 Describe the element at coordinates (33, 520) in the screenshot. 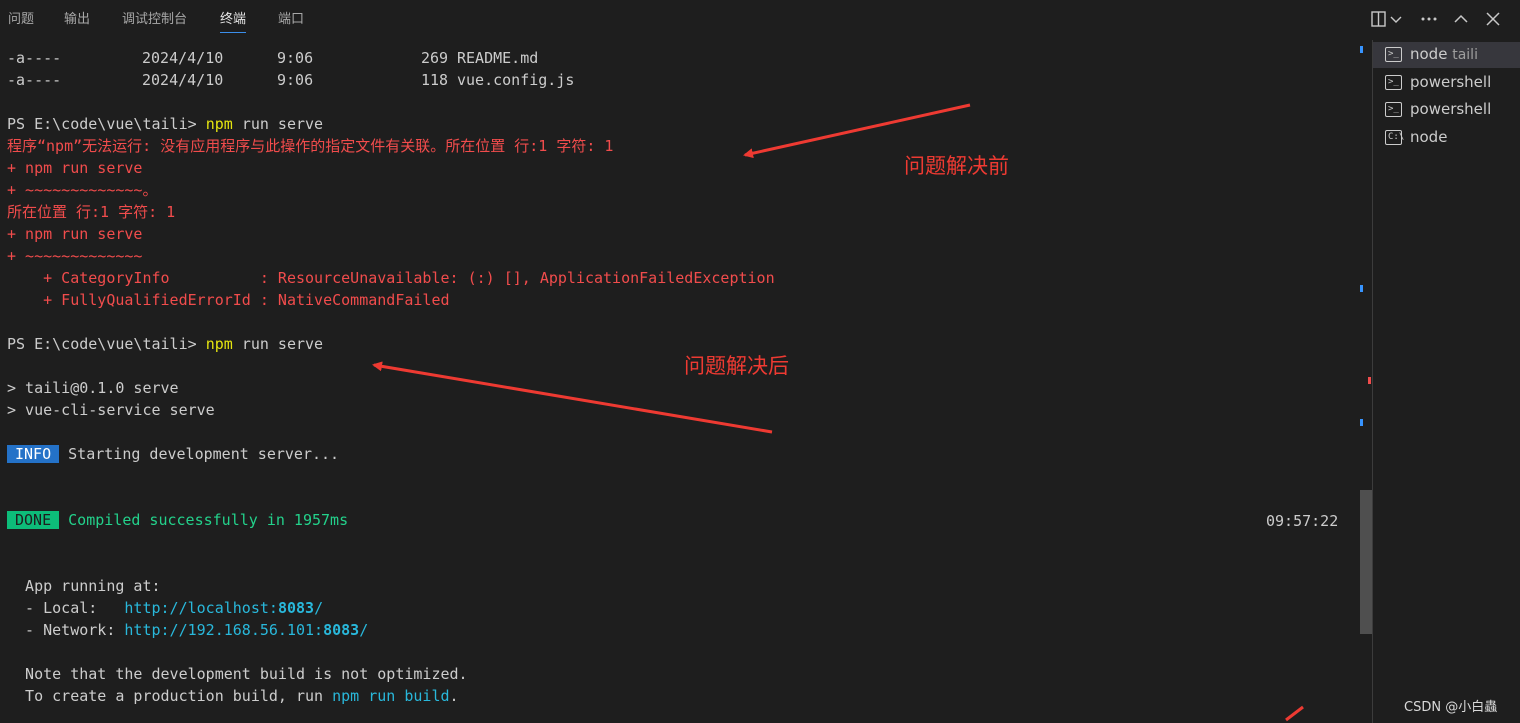

I see `done-badge: DONE` at that location.